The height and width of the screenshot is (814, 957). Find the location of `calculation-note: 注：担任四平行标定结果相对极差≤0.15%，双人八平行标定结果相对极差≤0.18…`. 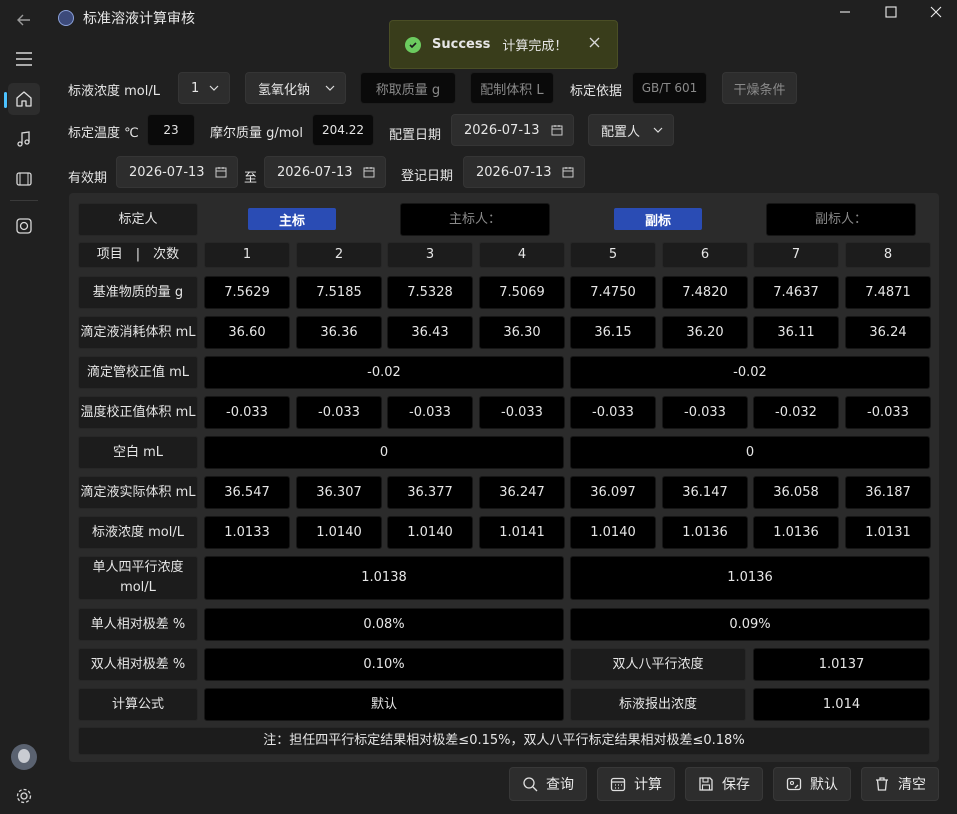

calculation-note: 注：担任四平行标定结果相对极差≤0.15%，双人八平行标定结果相对极差≤0.18… is located at coordinates (504, 741).